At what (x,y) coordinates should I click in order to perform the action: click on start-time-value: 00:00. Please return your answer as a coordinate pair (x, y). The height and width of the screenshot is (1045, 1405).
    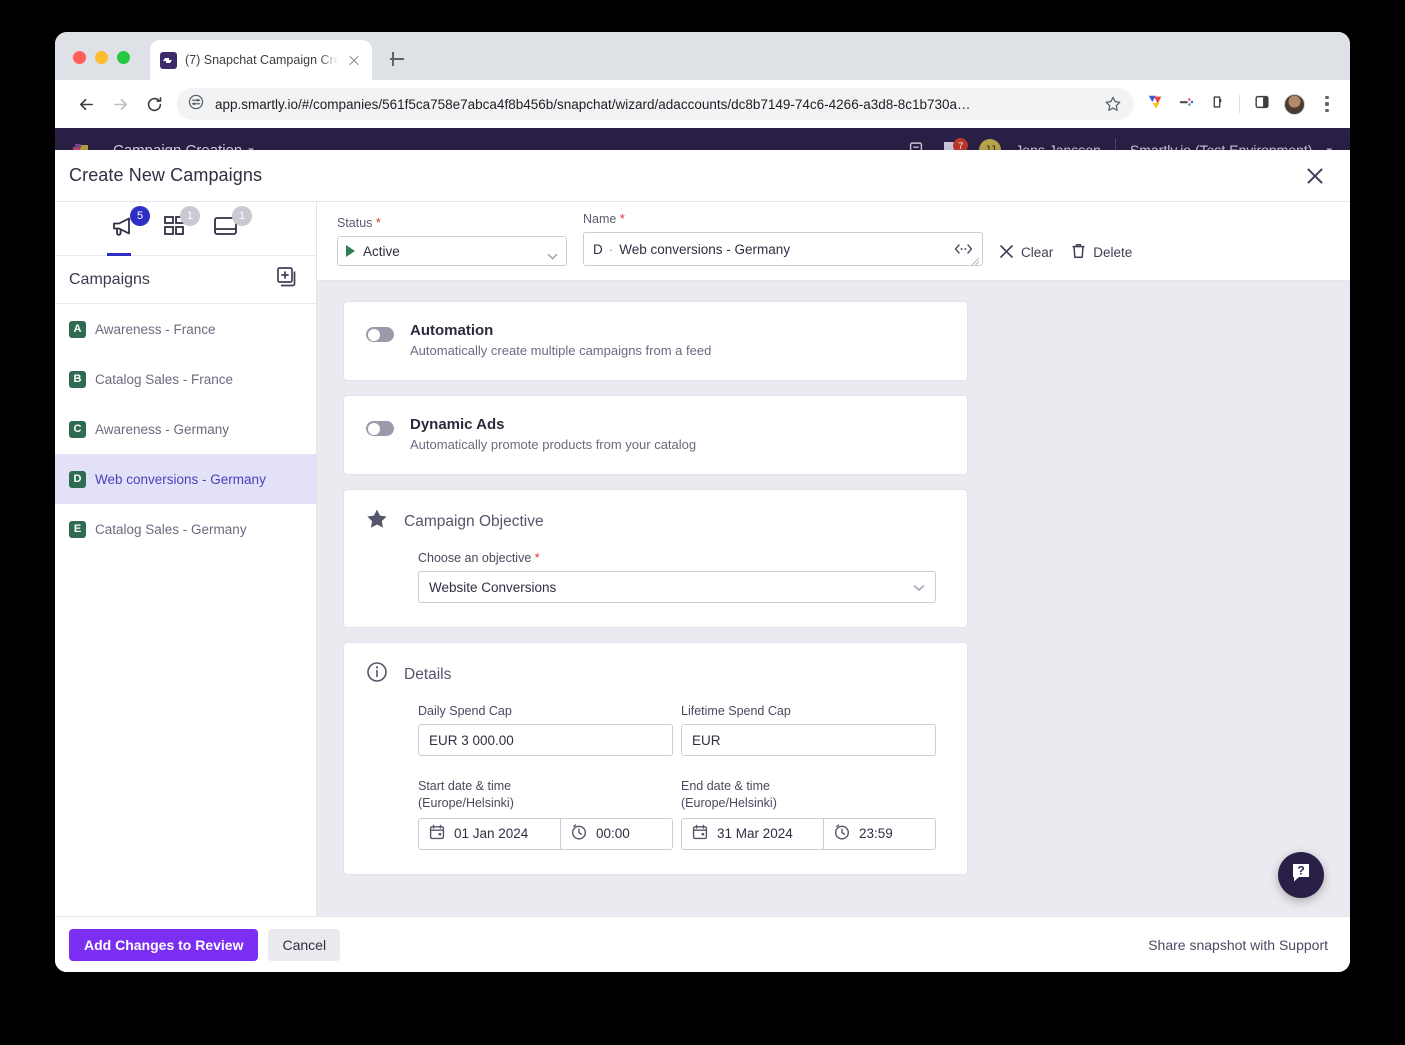
    Looking at the image, I should click on (613, 834).